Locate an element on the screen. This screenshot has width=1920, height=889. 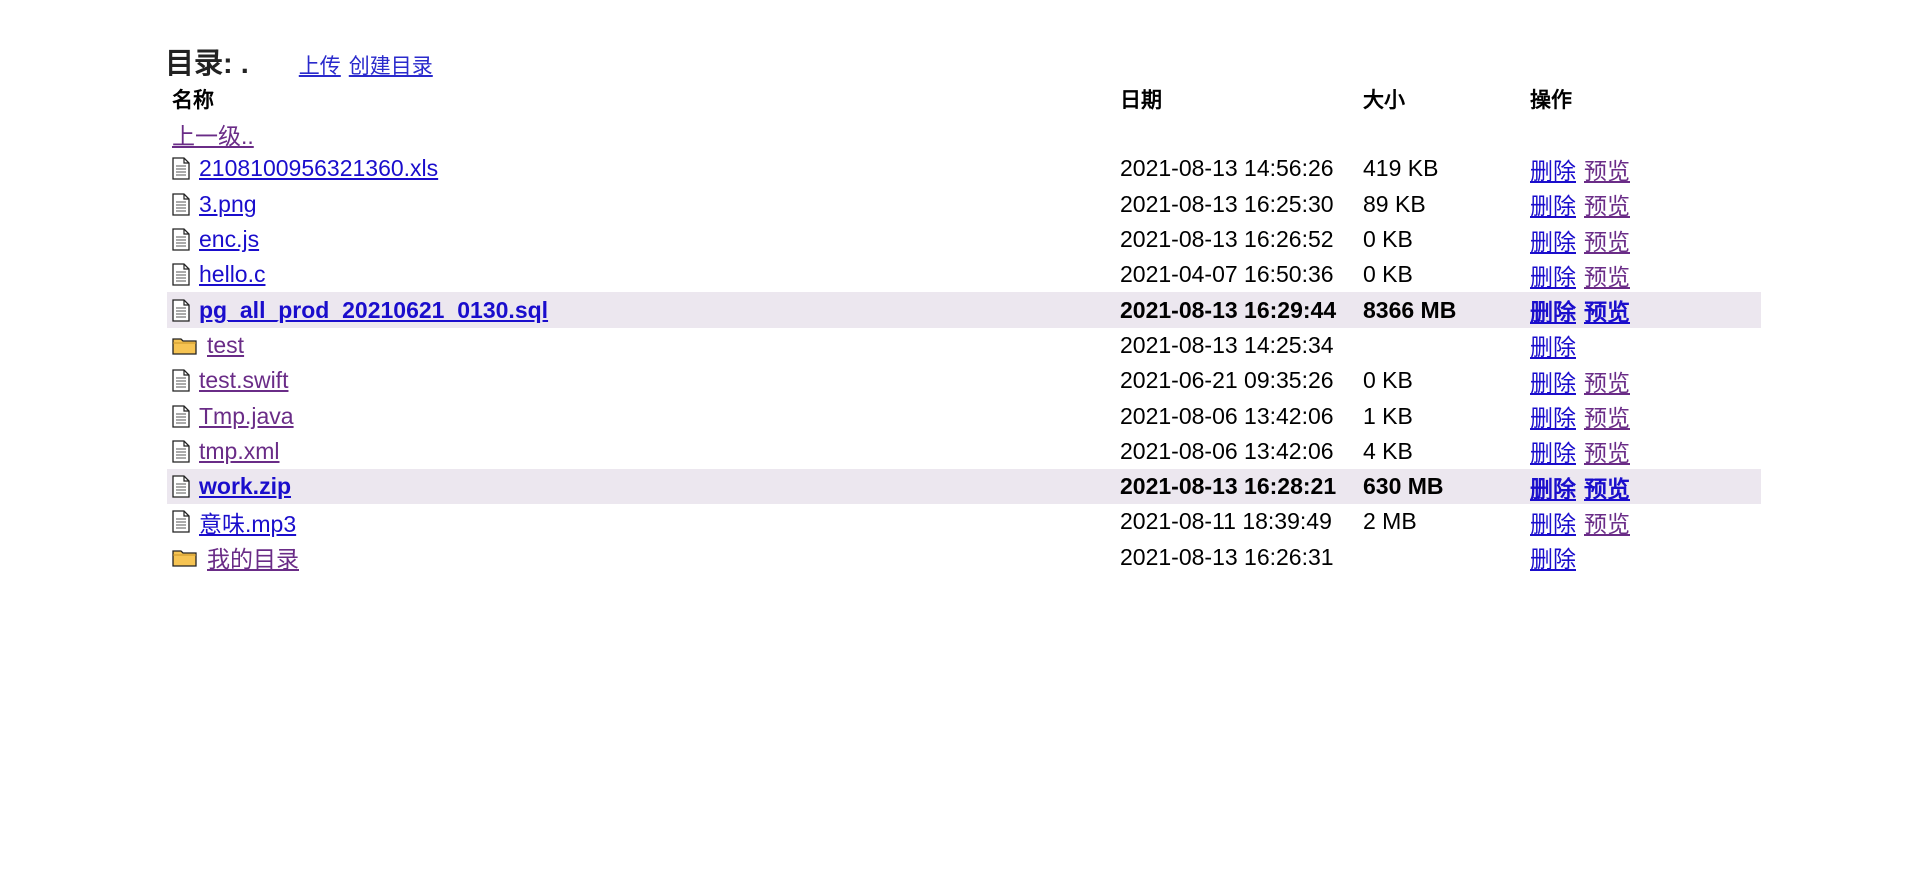
file-row: work.zip 2021-08-13 16:28:21 630 MB 删除 预览 is located at coordinates (964, 486).